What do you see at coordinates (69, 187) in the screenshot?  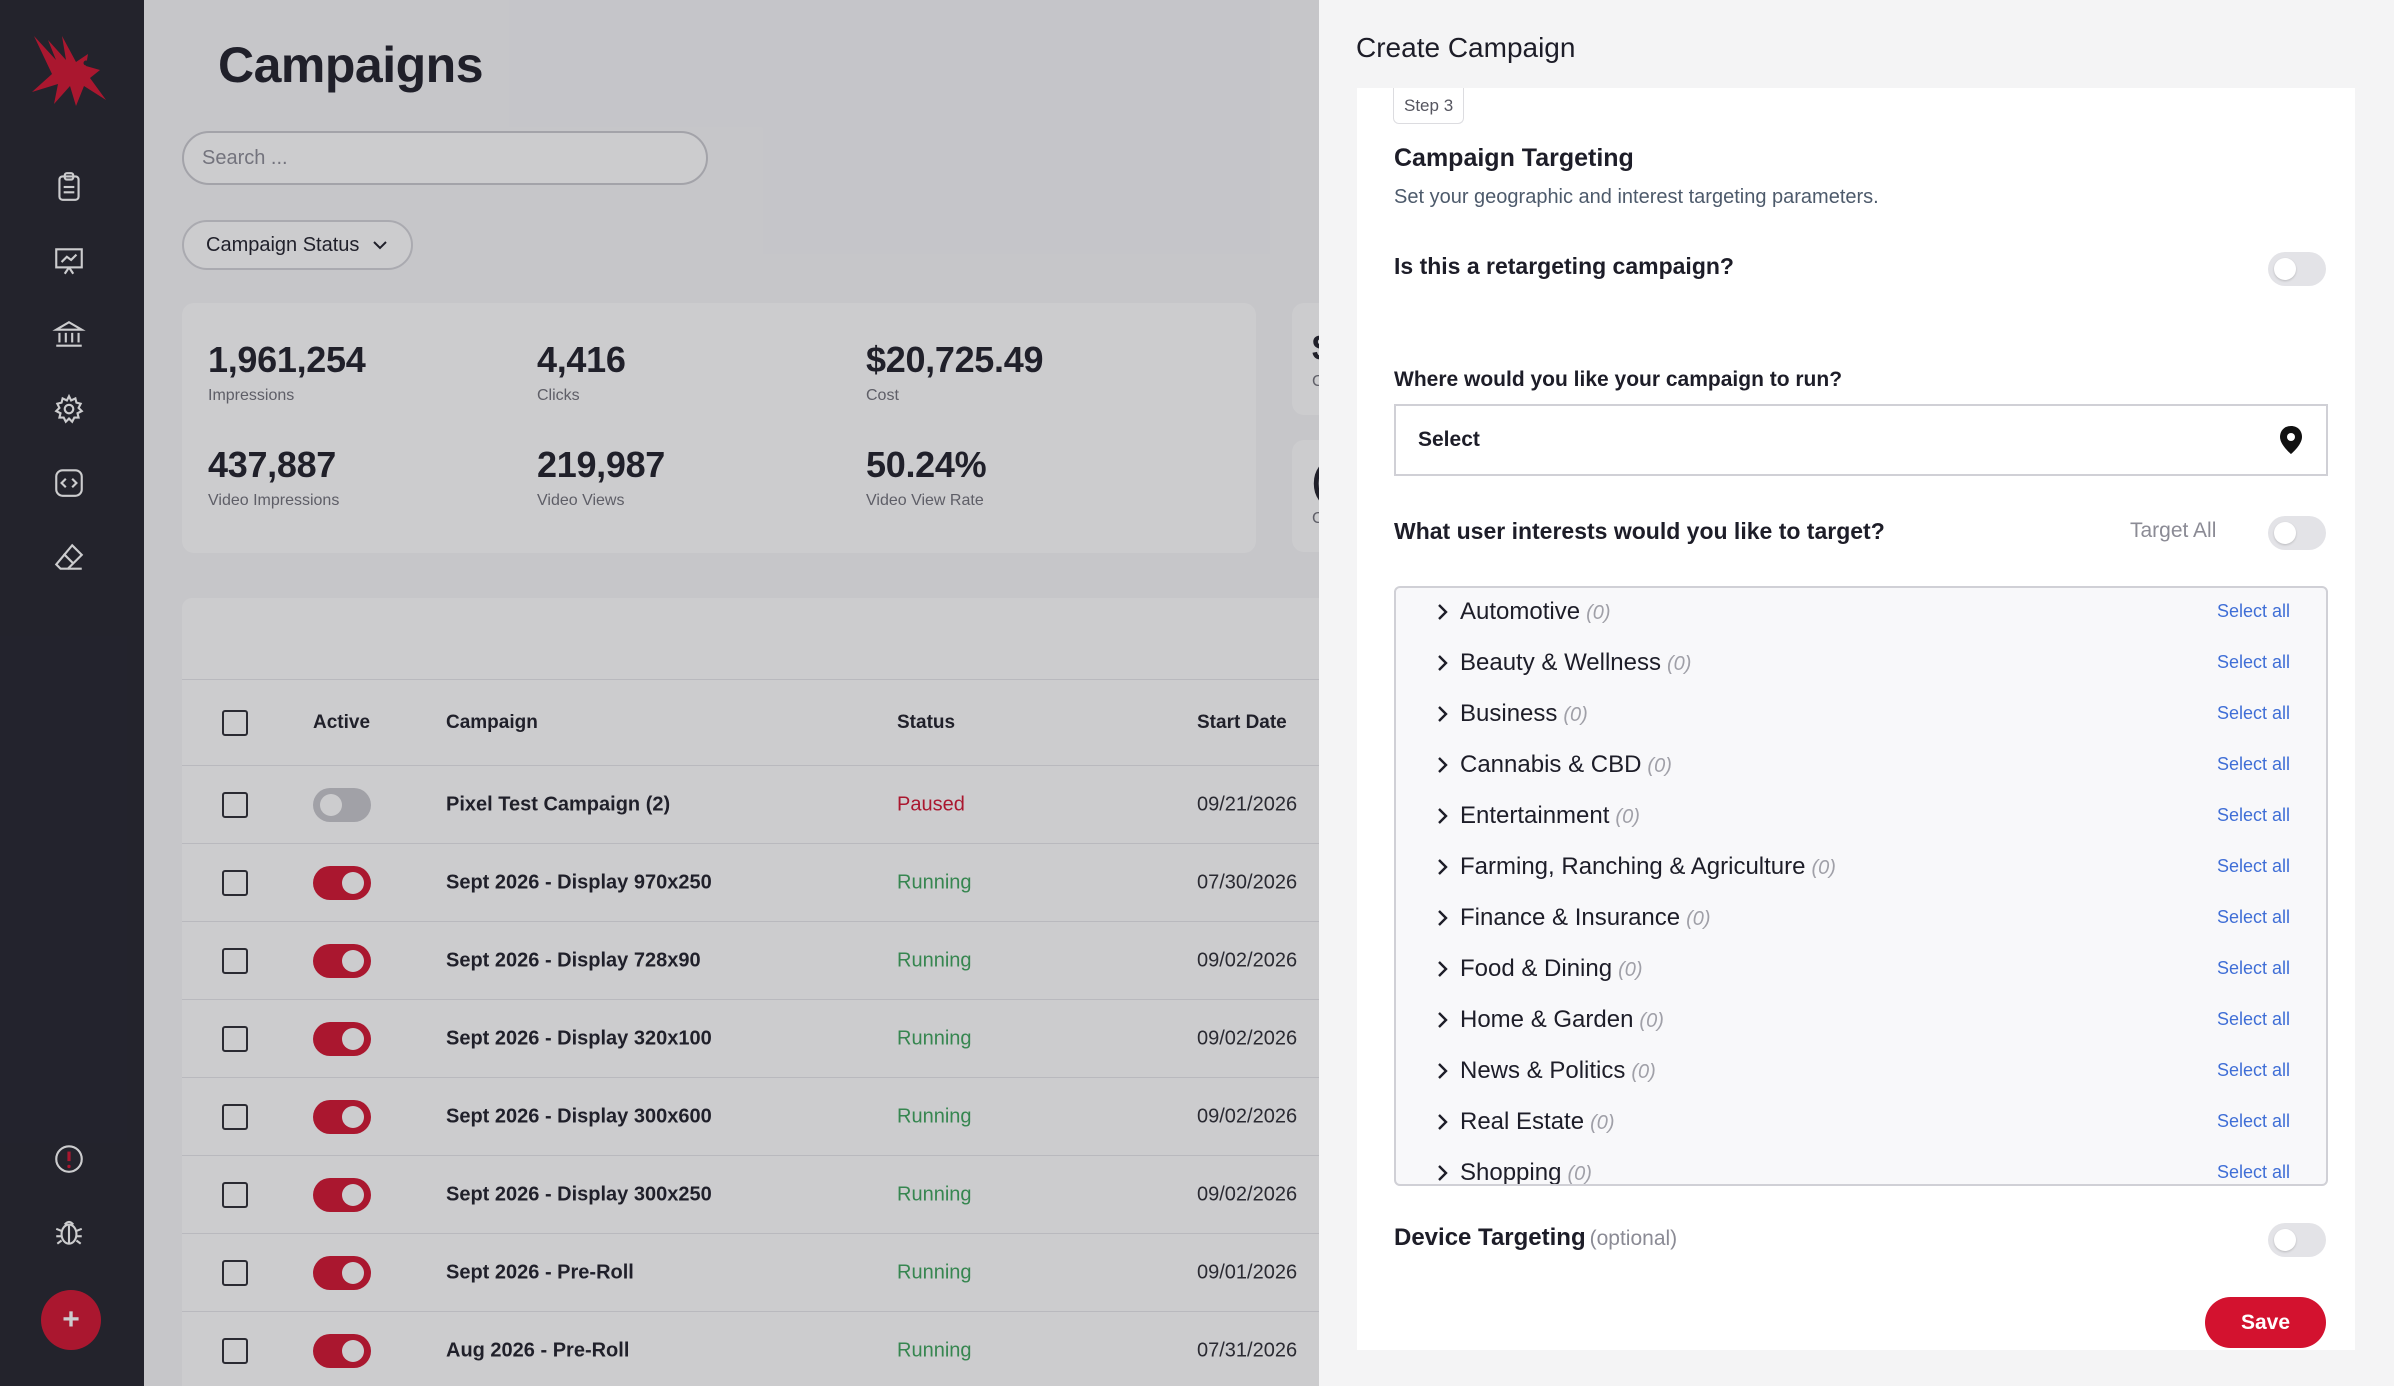 I see `sidebar-item-clipboard` at bounding box center [69, 187].